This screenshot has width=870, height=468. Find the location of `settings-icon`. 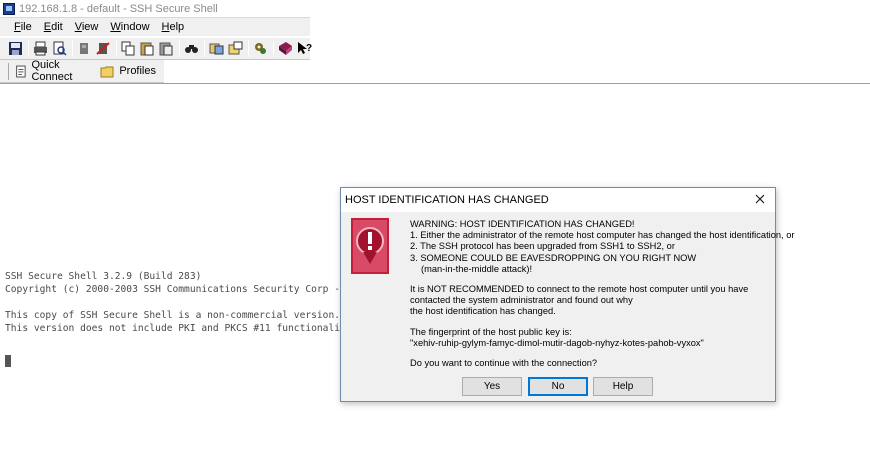

settings-icon is located at coordinates (260, 48).